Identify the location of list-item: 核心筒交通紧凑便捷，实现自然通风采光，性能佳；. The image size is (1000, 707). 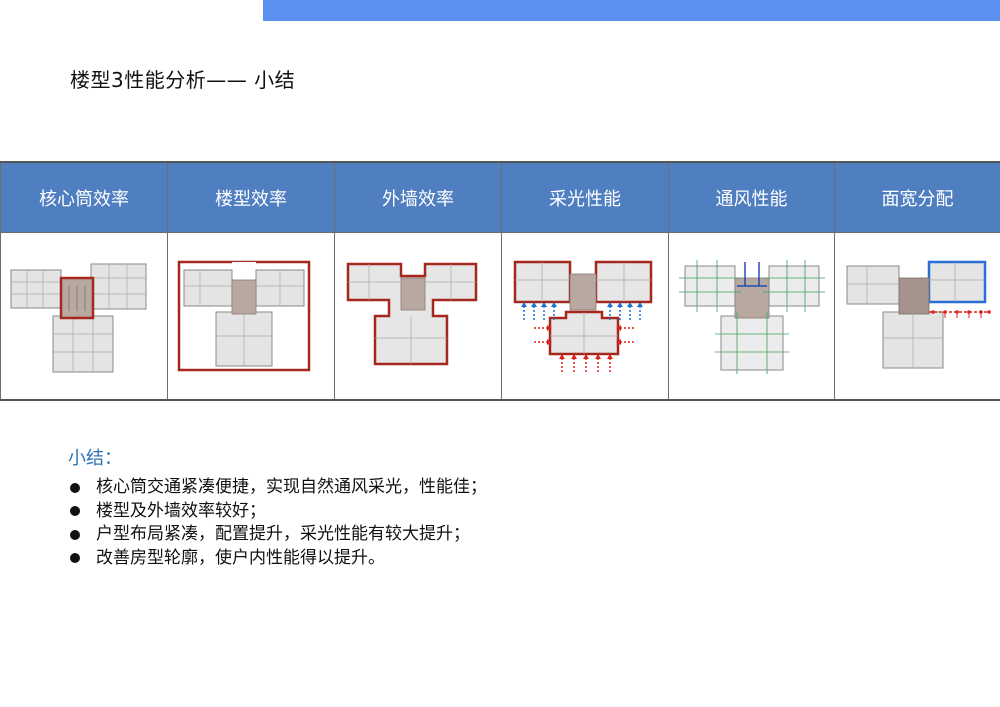
(508, 488).